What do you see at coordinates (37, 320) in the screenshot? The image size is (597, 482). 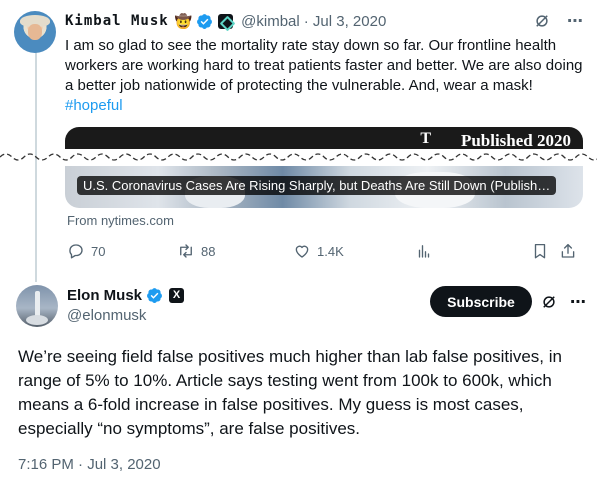 I see `avatar-smoke` at bounding box center [37, 320].